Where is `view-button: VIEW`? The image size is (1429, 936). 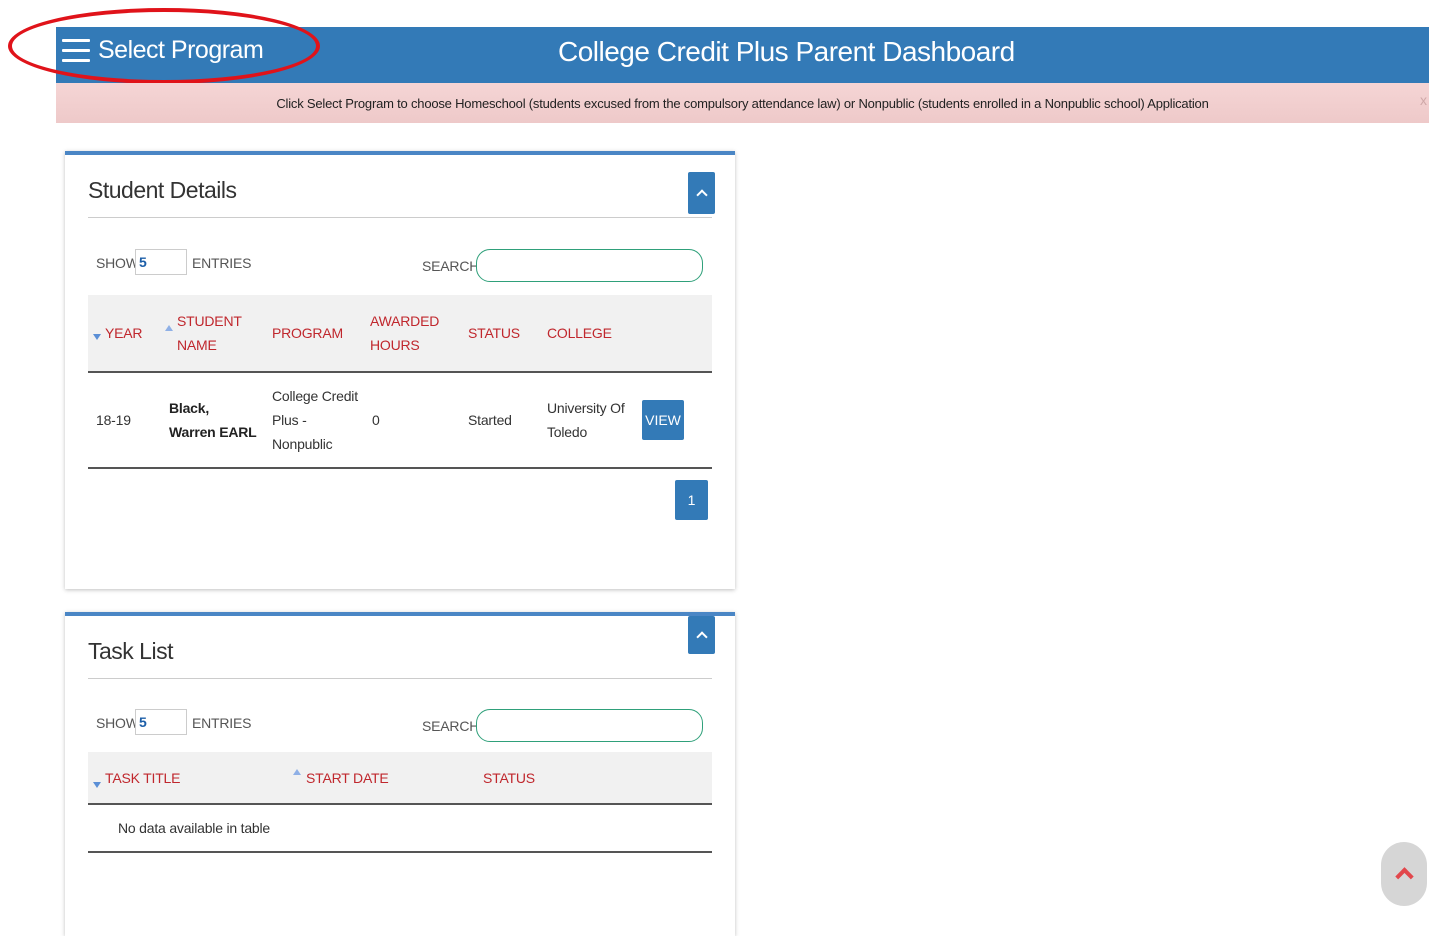 view-button: VIEW is located at coordinates (663, 420).